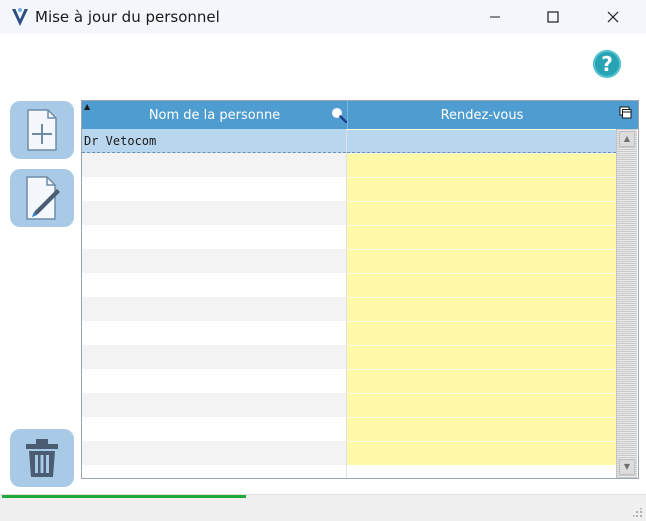  Describe the element at coordinates (20, 17) in the screenshot. I see `app-logo-icon` at that location.